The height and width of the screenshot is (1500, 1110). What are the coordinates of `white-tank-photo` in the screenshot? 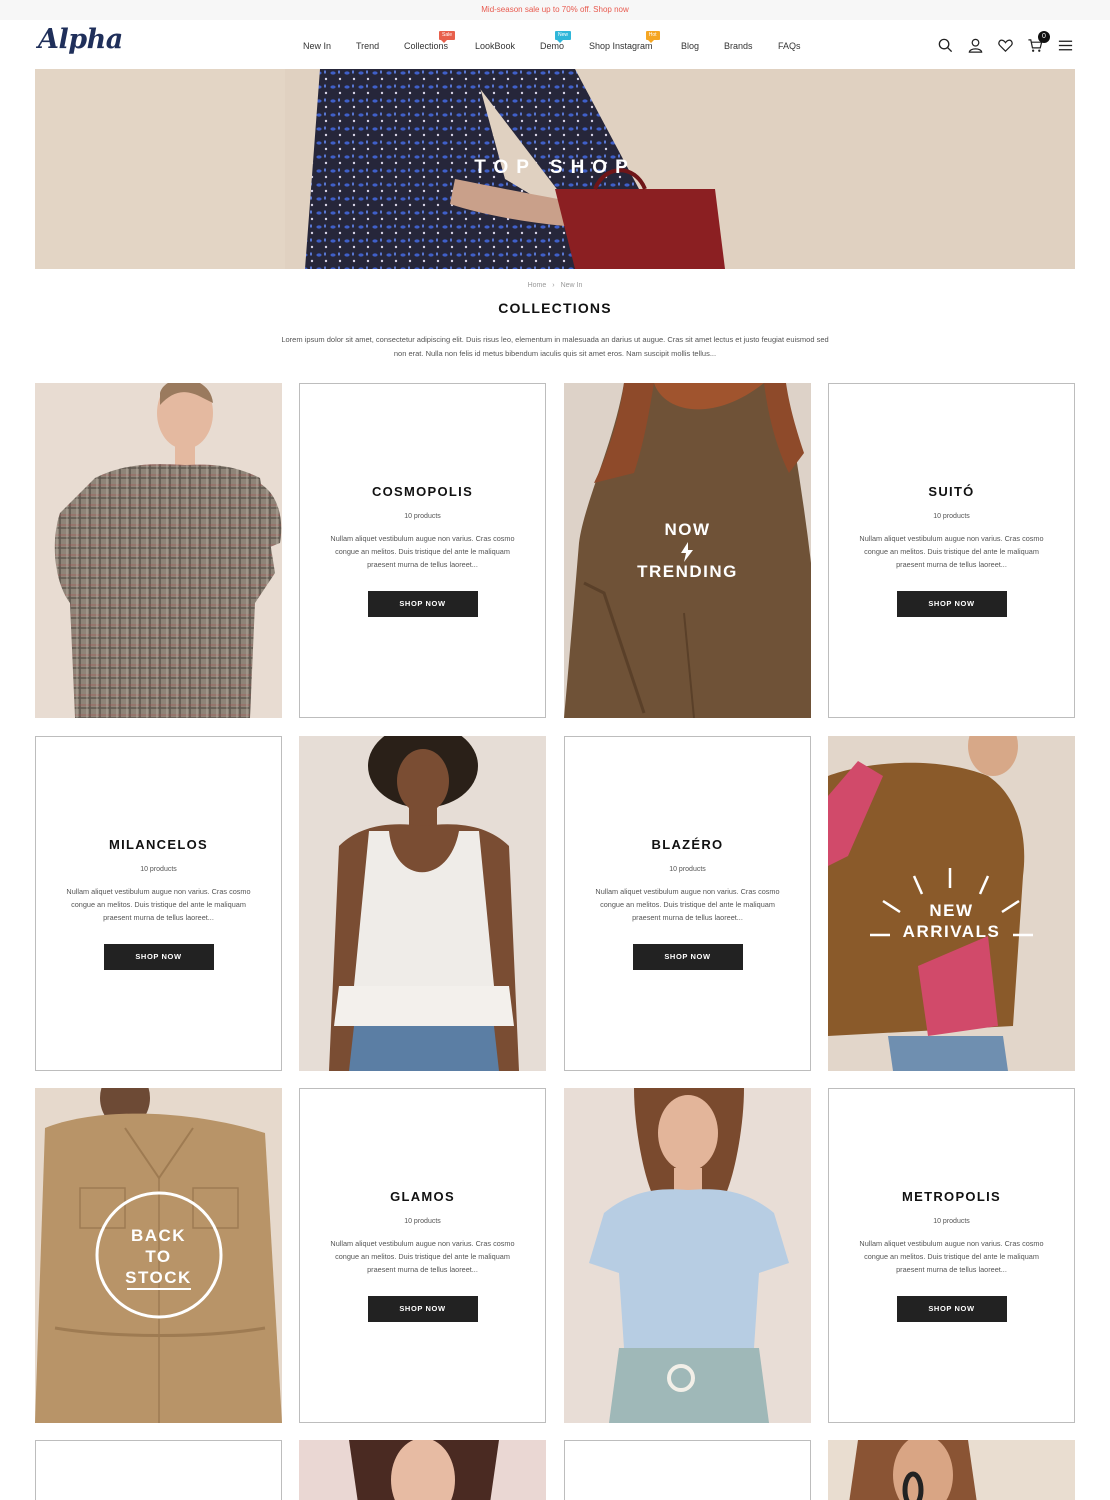 It's located at (422, 903).